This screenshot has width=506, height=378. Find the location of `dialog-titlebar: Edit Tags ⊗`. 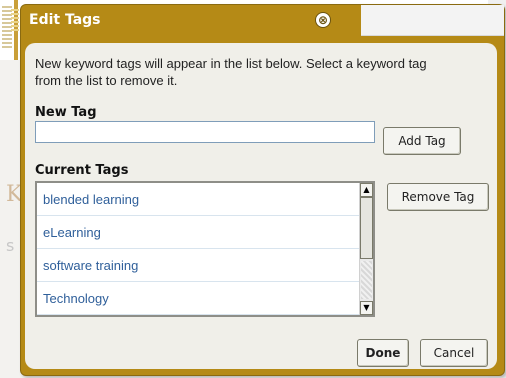

dialog-titlebar: Edit Tags ⊗ is located at coordinates (186, 20).